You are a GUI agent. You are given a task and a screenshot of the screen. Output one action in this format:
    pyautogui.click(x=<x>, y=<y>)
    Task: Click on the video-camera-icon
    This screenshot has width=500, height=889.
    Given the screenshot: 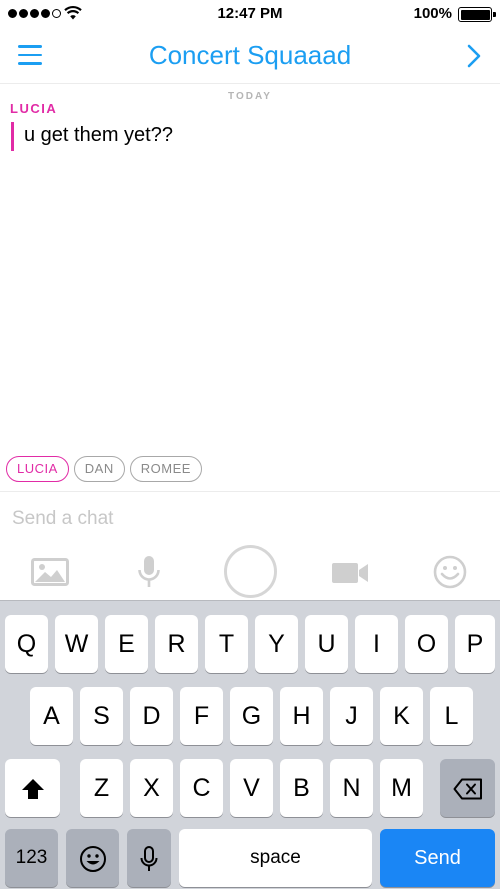 What is the action you would take?
    pyautogui.click(x=350, y=573)
    